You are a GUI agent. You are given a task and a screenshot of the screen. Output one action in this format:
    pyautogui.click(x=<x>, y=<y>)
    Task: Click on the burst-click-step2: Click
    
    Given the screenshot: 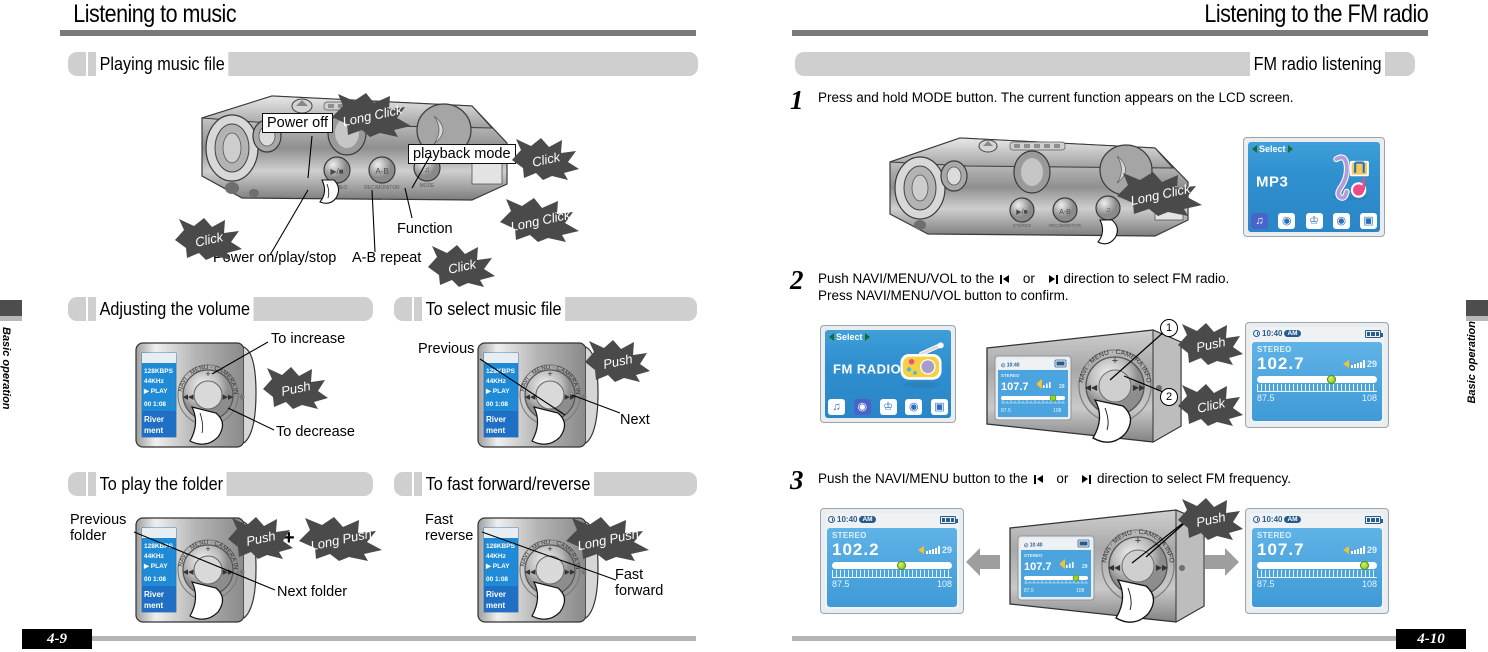 What is the action you would take?
    pyautogui.click(x=1211, y=405)
    